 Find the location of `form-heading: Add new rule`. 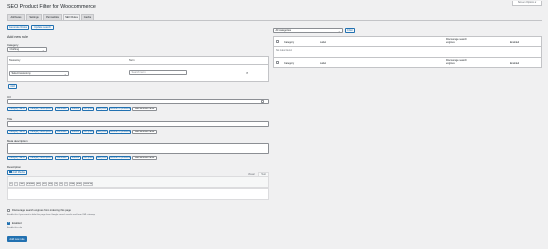

form-heading: Add new rule is located at coordinates (17, 37).